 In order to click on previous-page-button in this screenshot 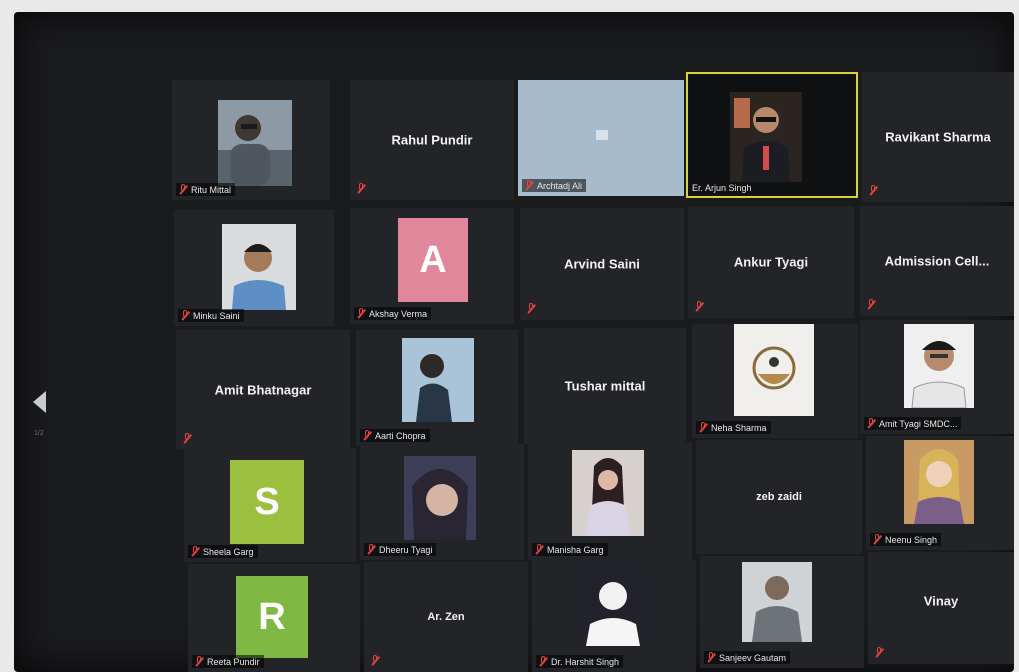, I will do `click(39, 402)`.